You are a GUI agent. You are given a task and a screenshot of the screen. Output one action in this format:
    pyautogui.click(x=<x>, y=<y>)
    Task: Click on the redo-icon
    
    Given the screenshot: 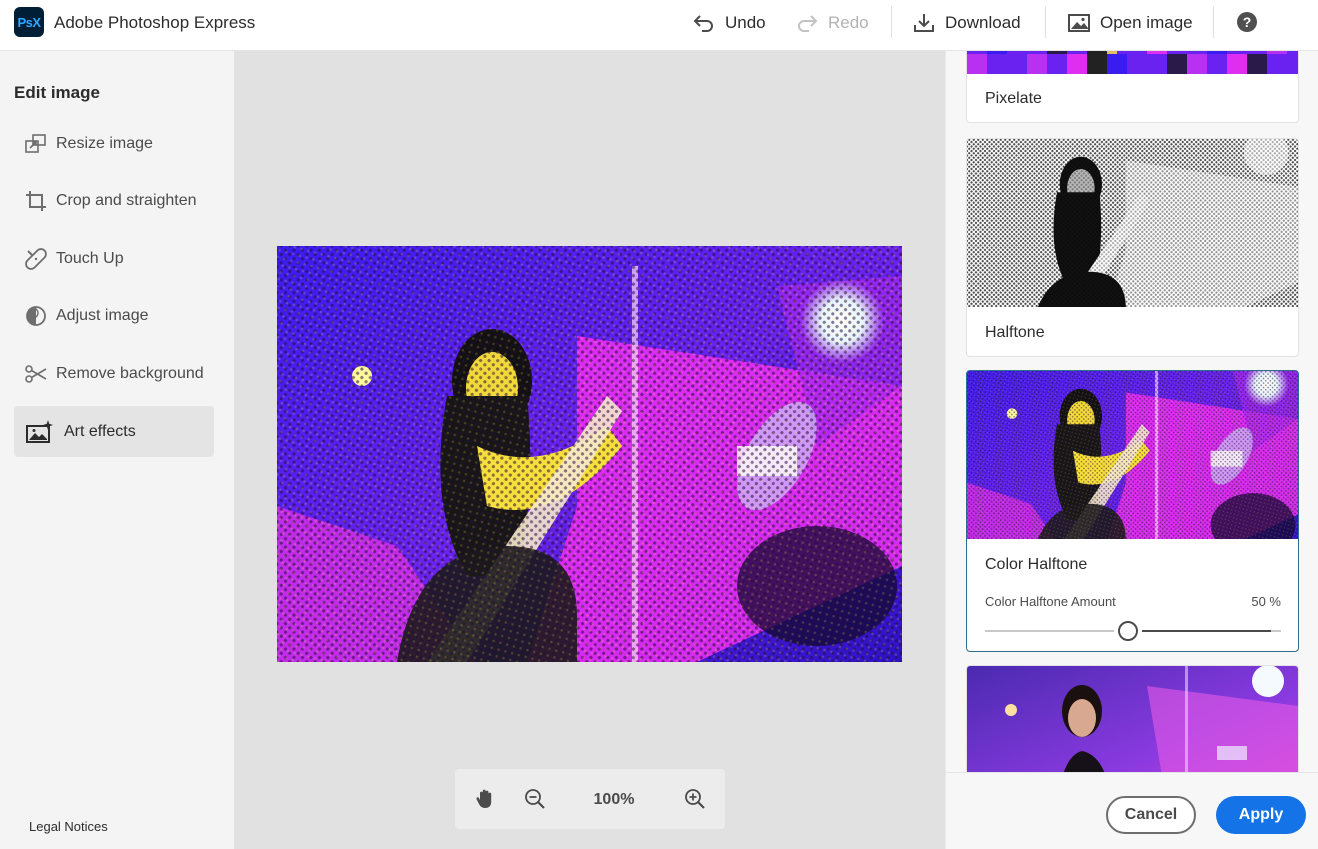 What is the action you would take?
    pyautogui.click(x=808, y=23)
    